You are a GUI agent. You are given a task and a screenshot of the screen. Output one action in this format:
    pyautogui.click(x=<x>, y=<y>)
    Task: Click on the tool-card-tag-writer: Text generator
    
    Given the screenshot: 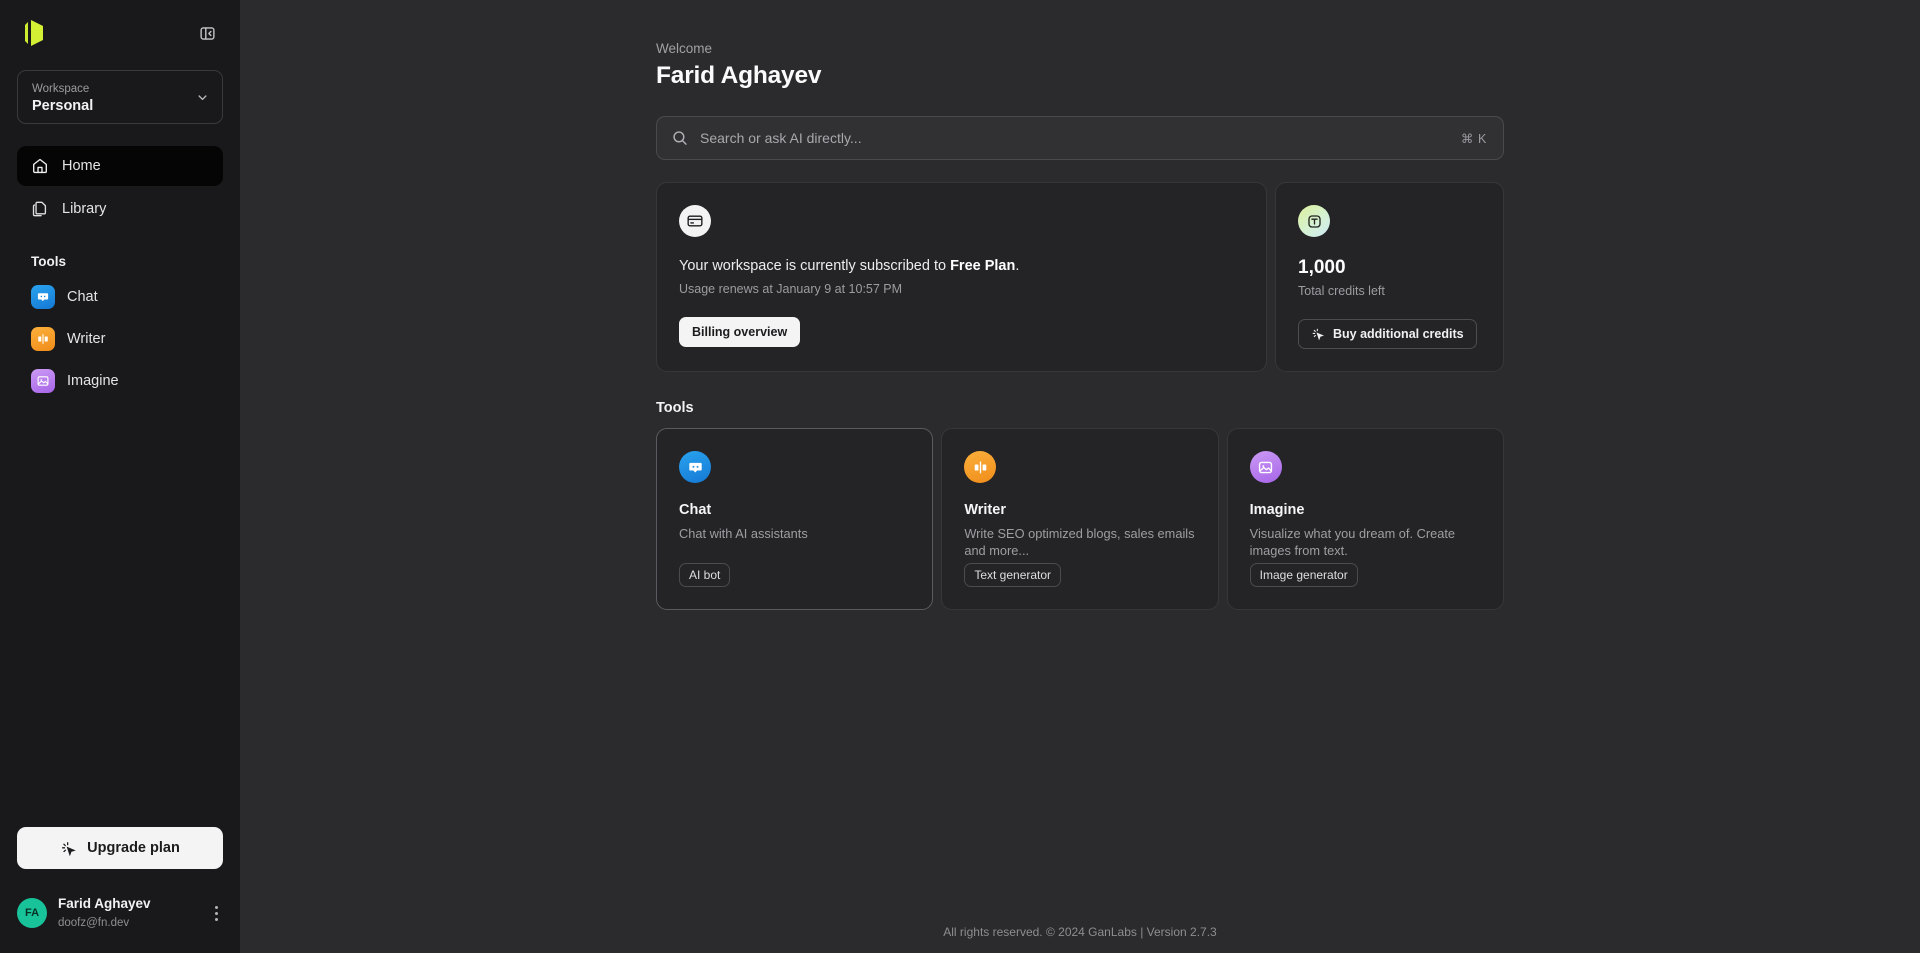 What is the action you would take?
    pyautogui.click(x=1013, y=575)
    